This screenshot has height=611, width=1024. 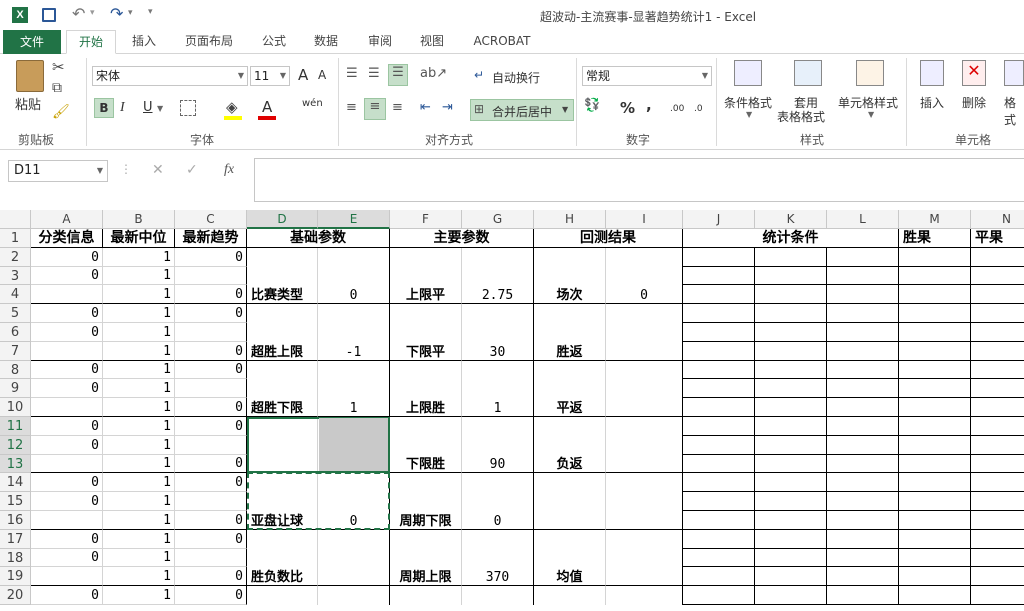 What do you see at coordinates (354, 558) in the screenshot?
I see `param-value-e` at bounding box center [354, 558].